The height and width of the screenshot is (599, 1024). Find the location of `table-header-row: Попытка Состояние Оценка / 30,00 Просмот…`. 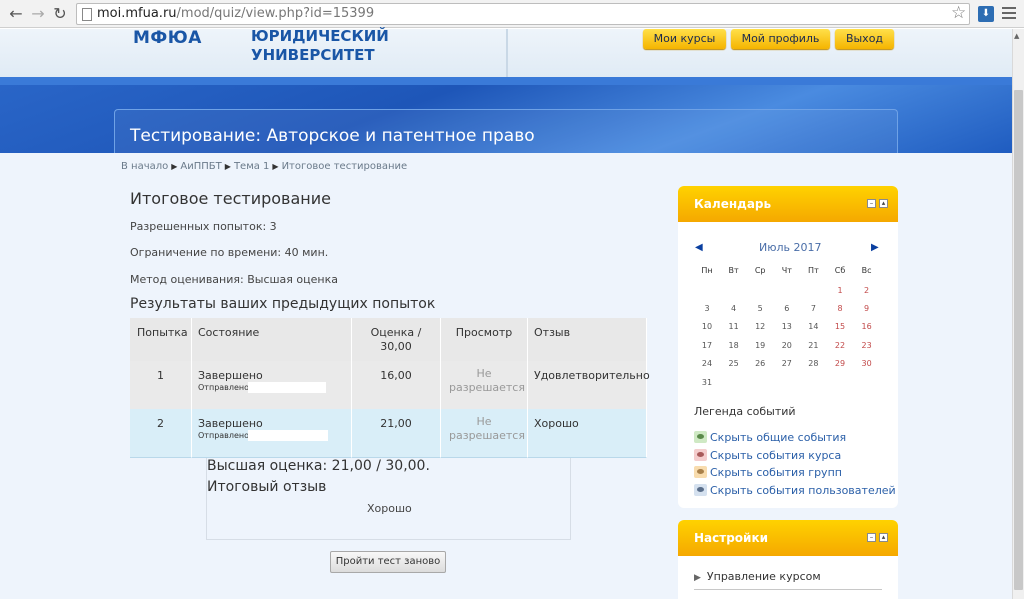

table-header-row: Попытка Состояние Оценка / 30,00 Просмот… is located at coordinates (388, 339).